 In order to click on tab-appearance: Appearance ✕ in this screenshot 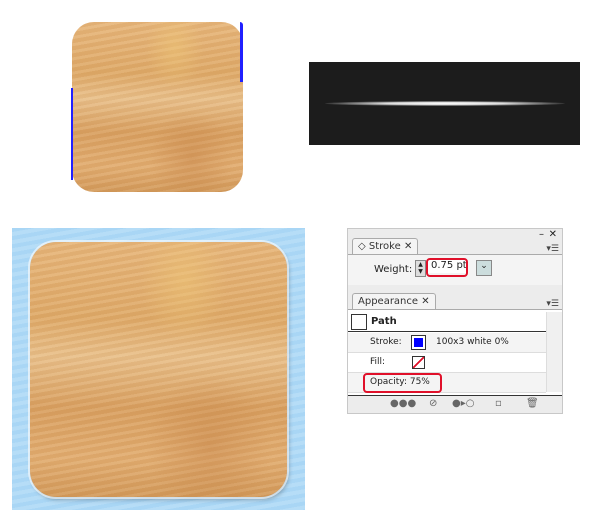, I will do `click(394, 301)`.